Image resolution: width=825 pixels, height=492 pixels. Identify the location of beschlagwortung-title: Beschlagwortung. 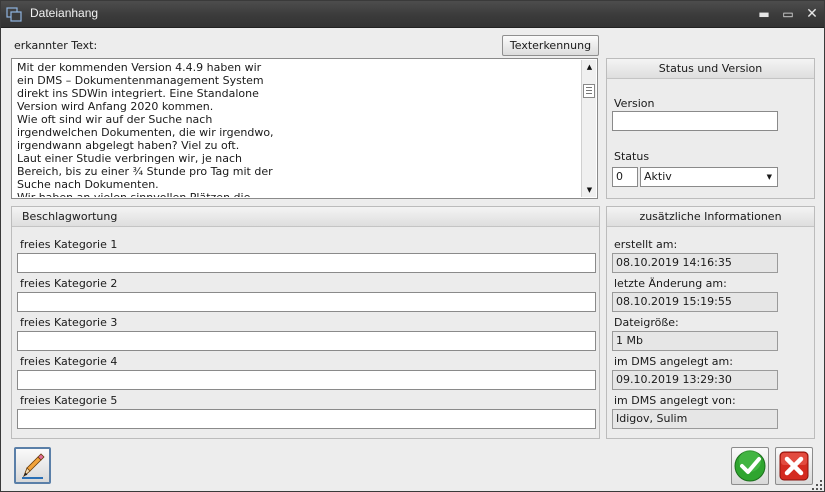
(305, 217).